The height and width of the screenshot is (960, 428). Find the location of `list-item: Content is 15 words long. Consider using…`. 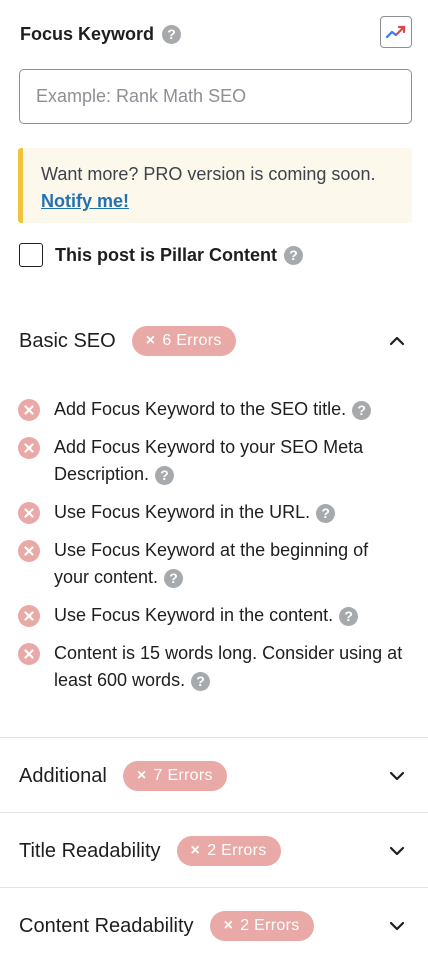

list-item: Content is 15 words long. Consider using… is located at coordinates (213, 667).